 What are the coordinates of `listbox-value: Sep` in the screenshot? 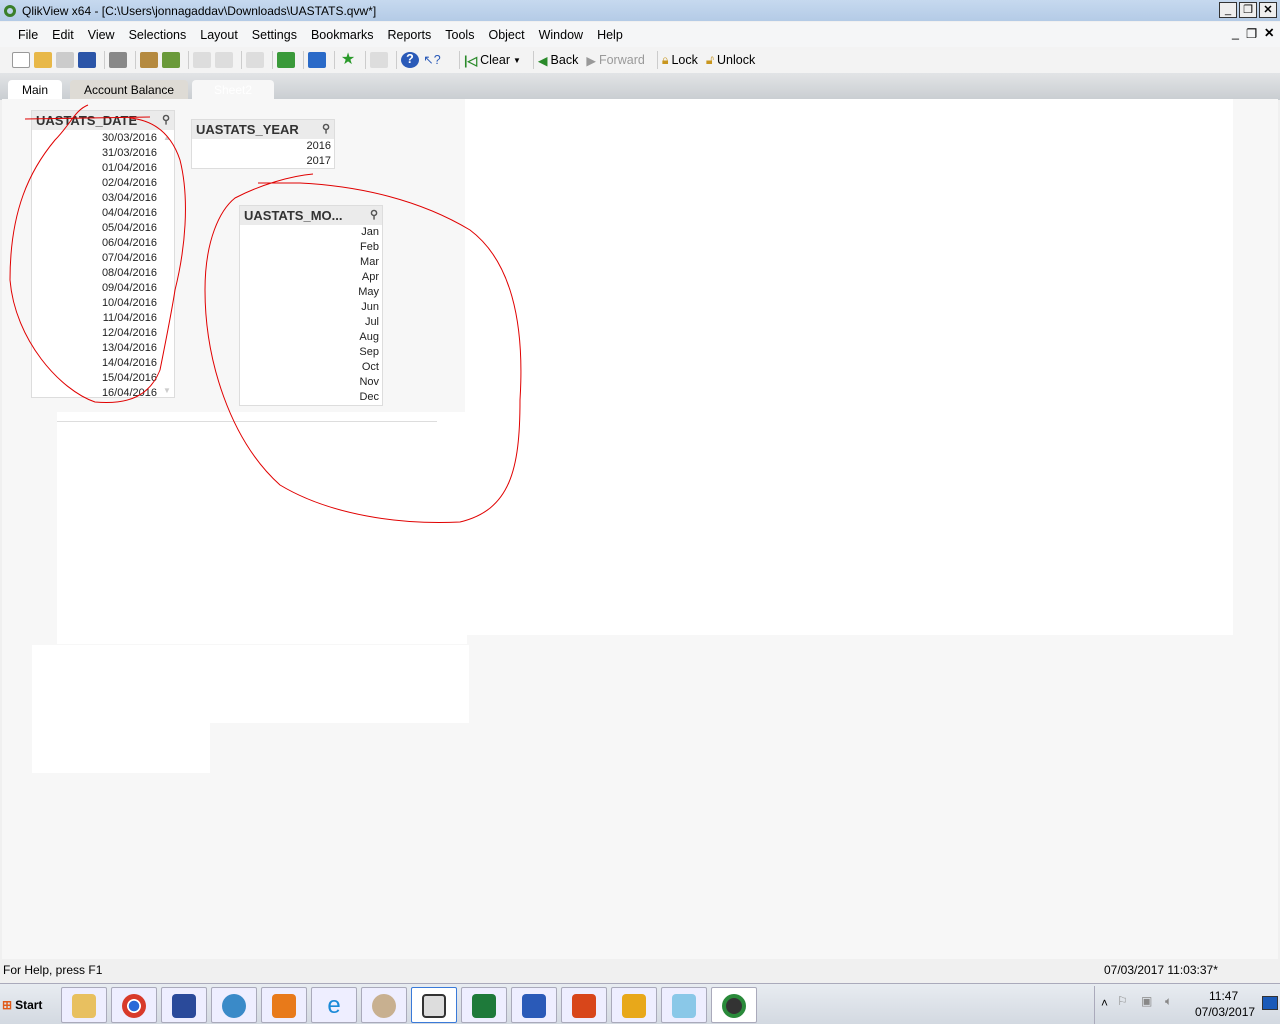 It's located at (311, 352).